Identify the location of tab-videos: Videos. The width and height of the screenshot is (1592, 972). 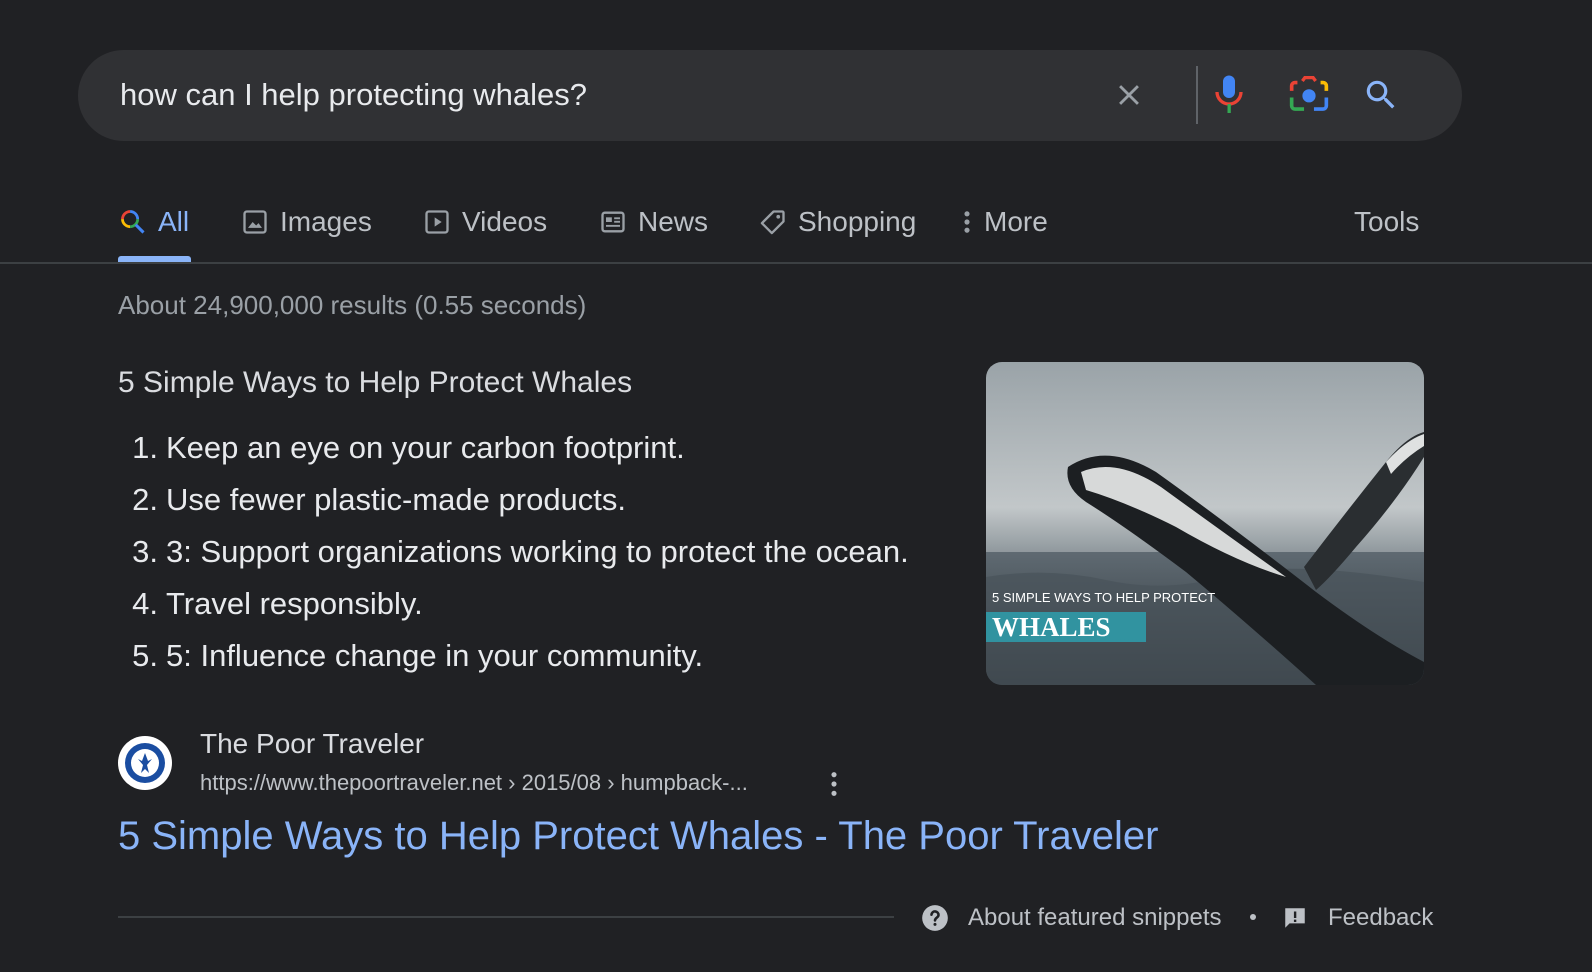
(484, 222).